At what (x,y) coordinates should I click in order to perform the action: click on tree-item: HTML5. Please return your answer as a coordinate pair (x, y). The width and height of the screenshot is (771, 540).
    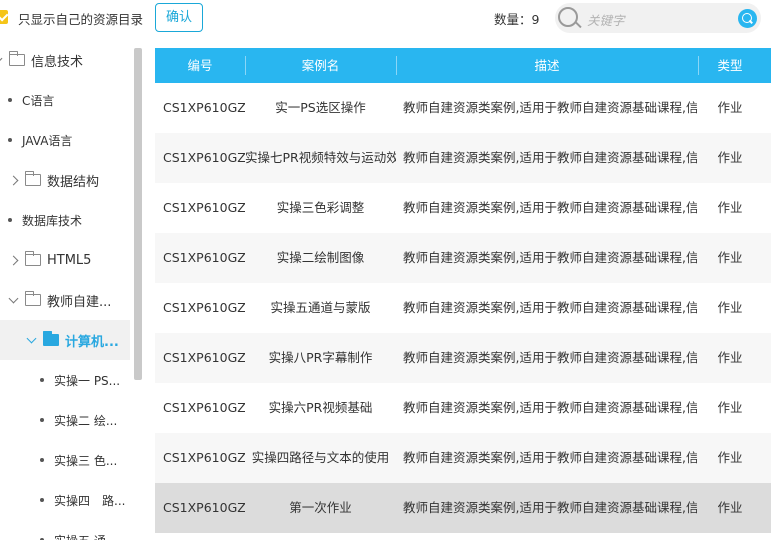
    Looking at the image, I should click on (50, 260).